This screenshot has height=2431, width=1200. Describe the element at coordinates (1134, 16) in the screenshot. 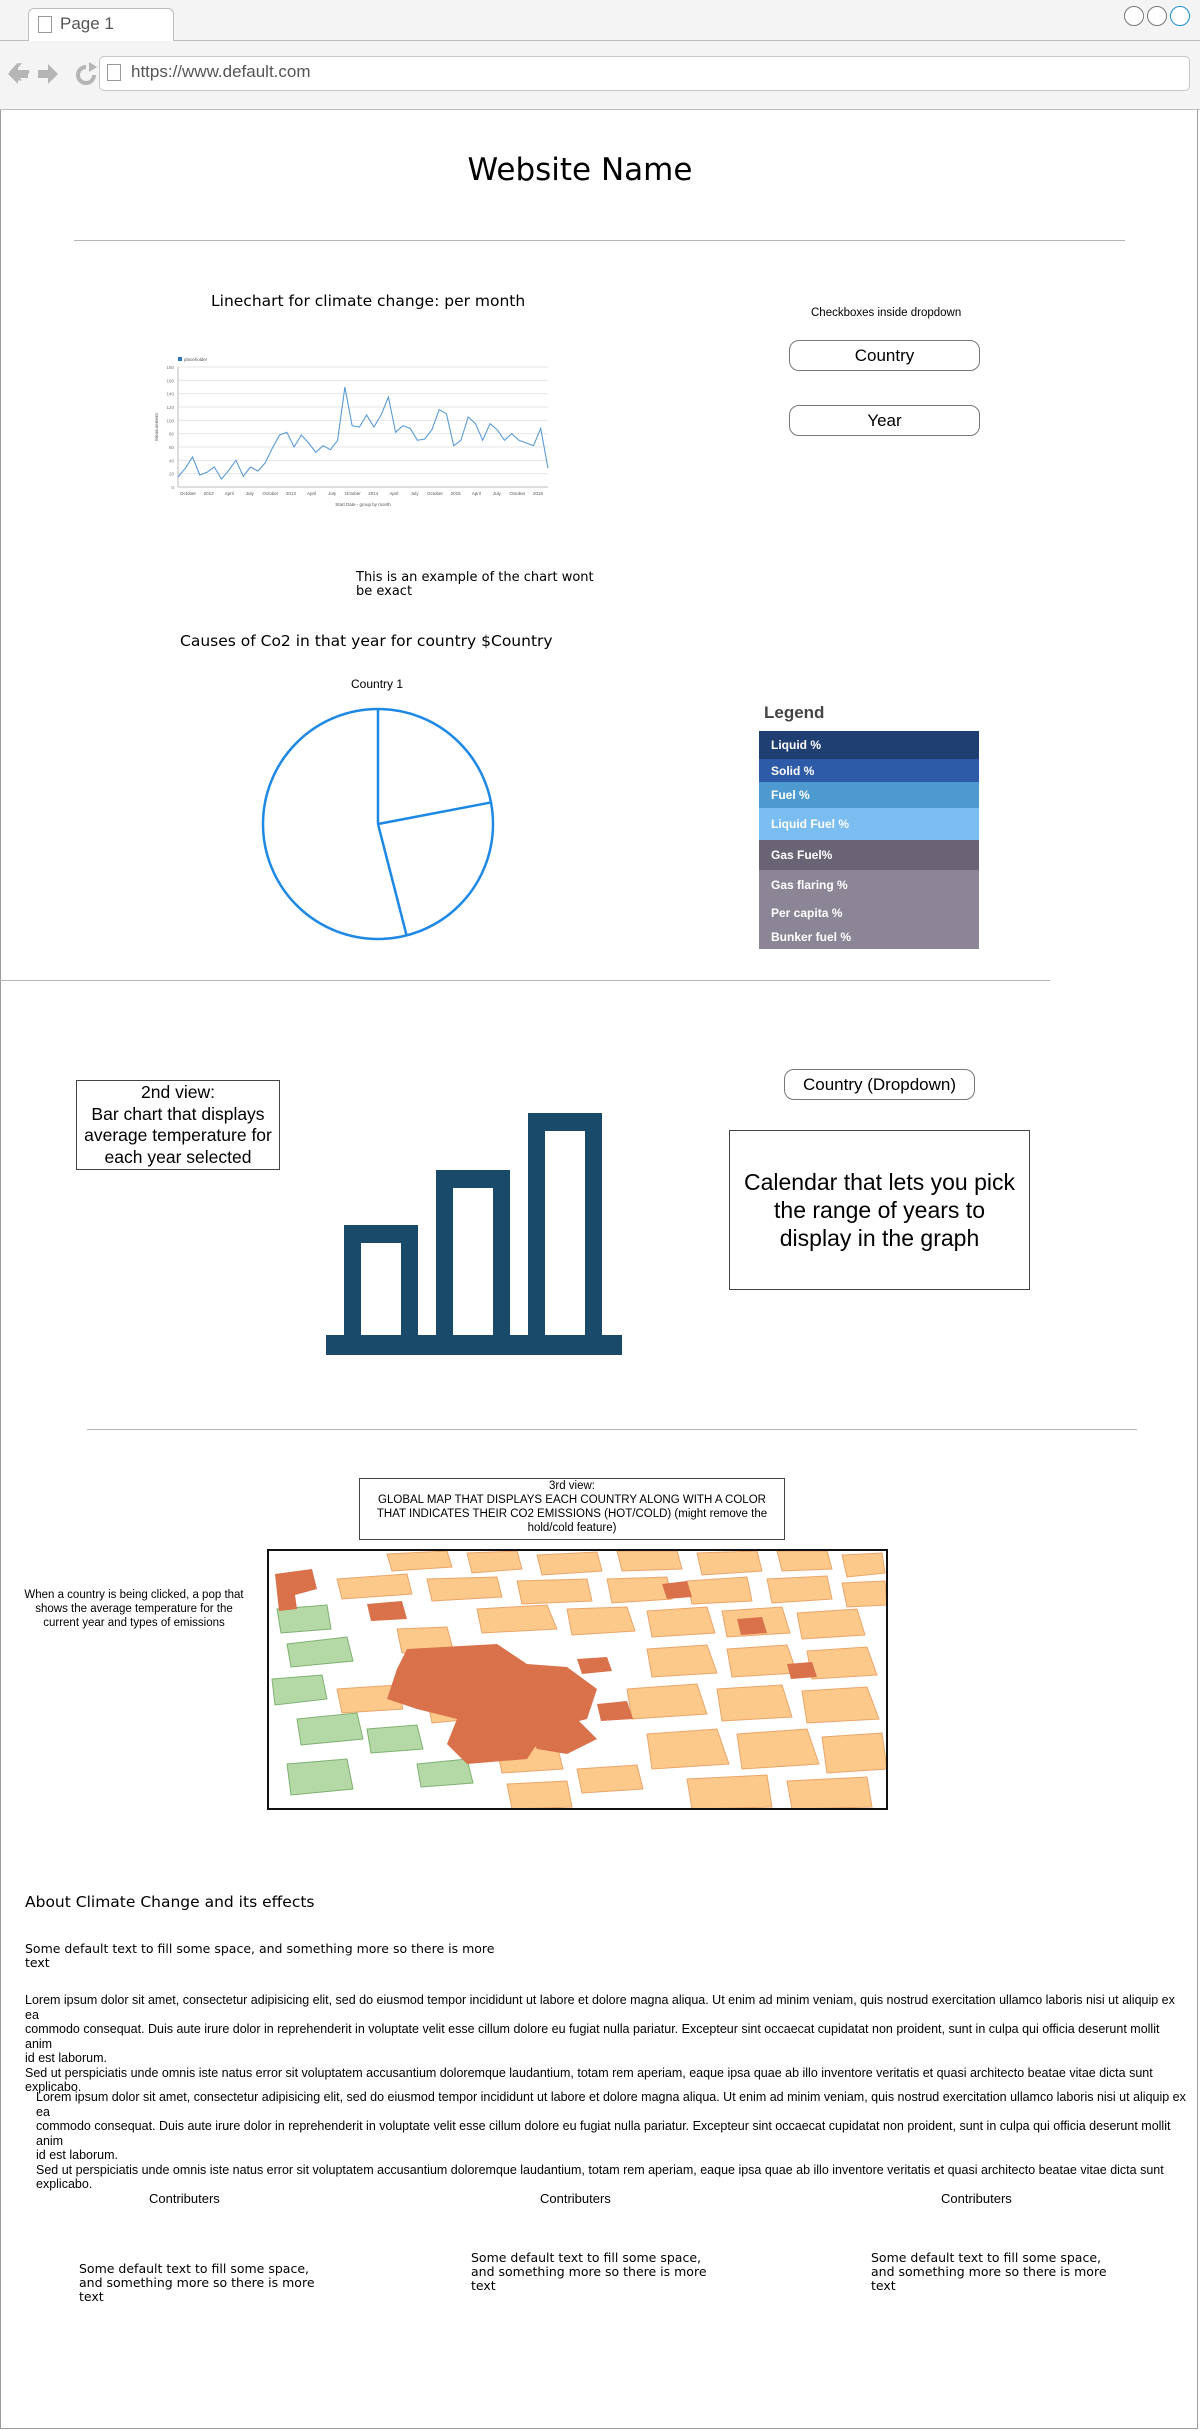

I see `minimize-icon` at that location.